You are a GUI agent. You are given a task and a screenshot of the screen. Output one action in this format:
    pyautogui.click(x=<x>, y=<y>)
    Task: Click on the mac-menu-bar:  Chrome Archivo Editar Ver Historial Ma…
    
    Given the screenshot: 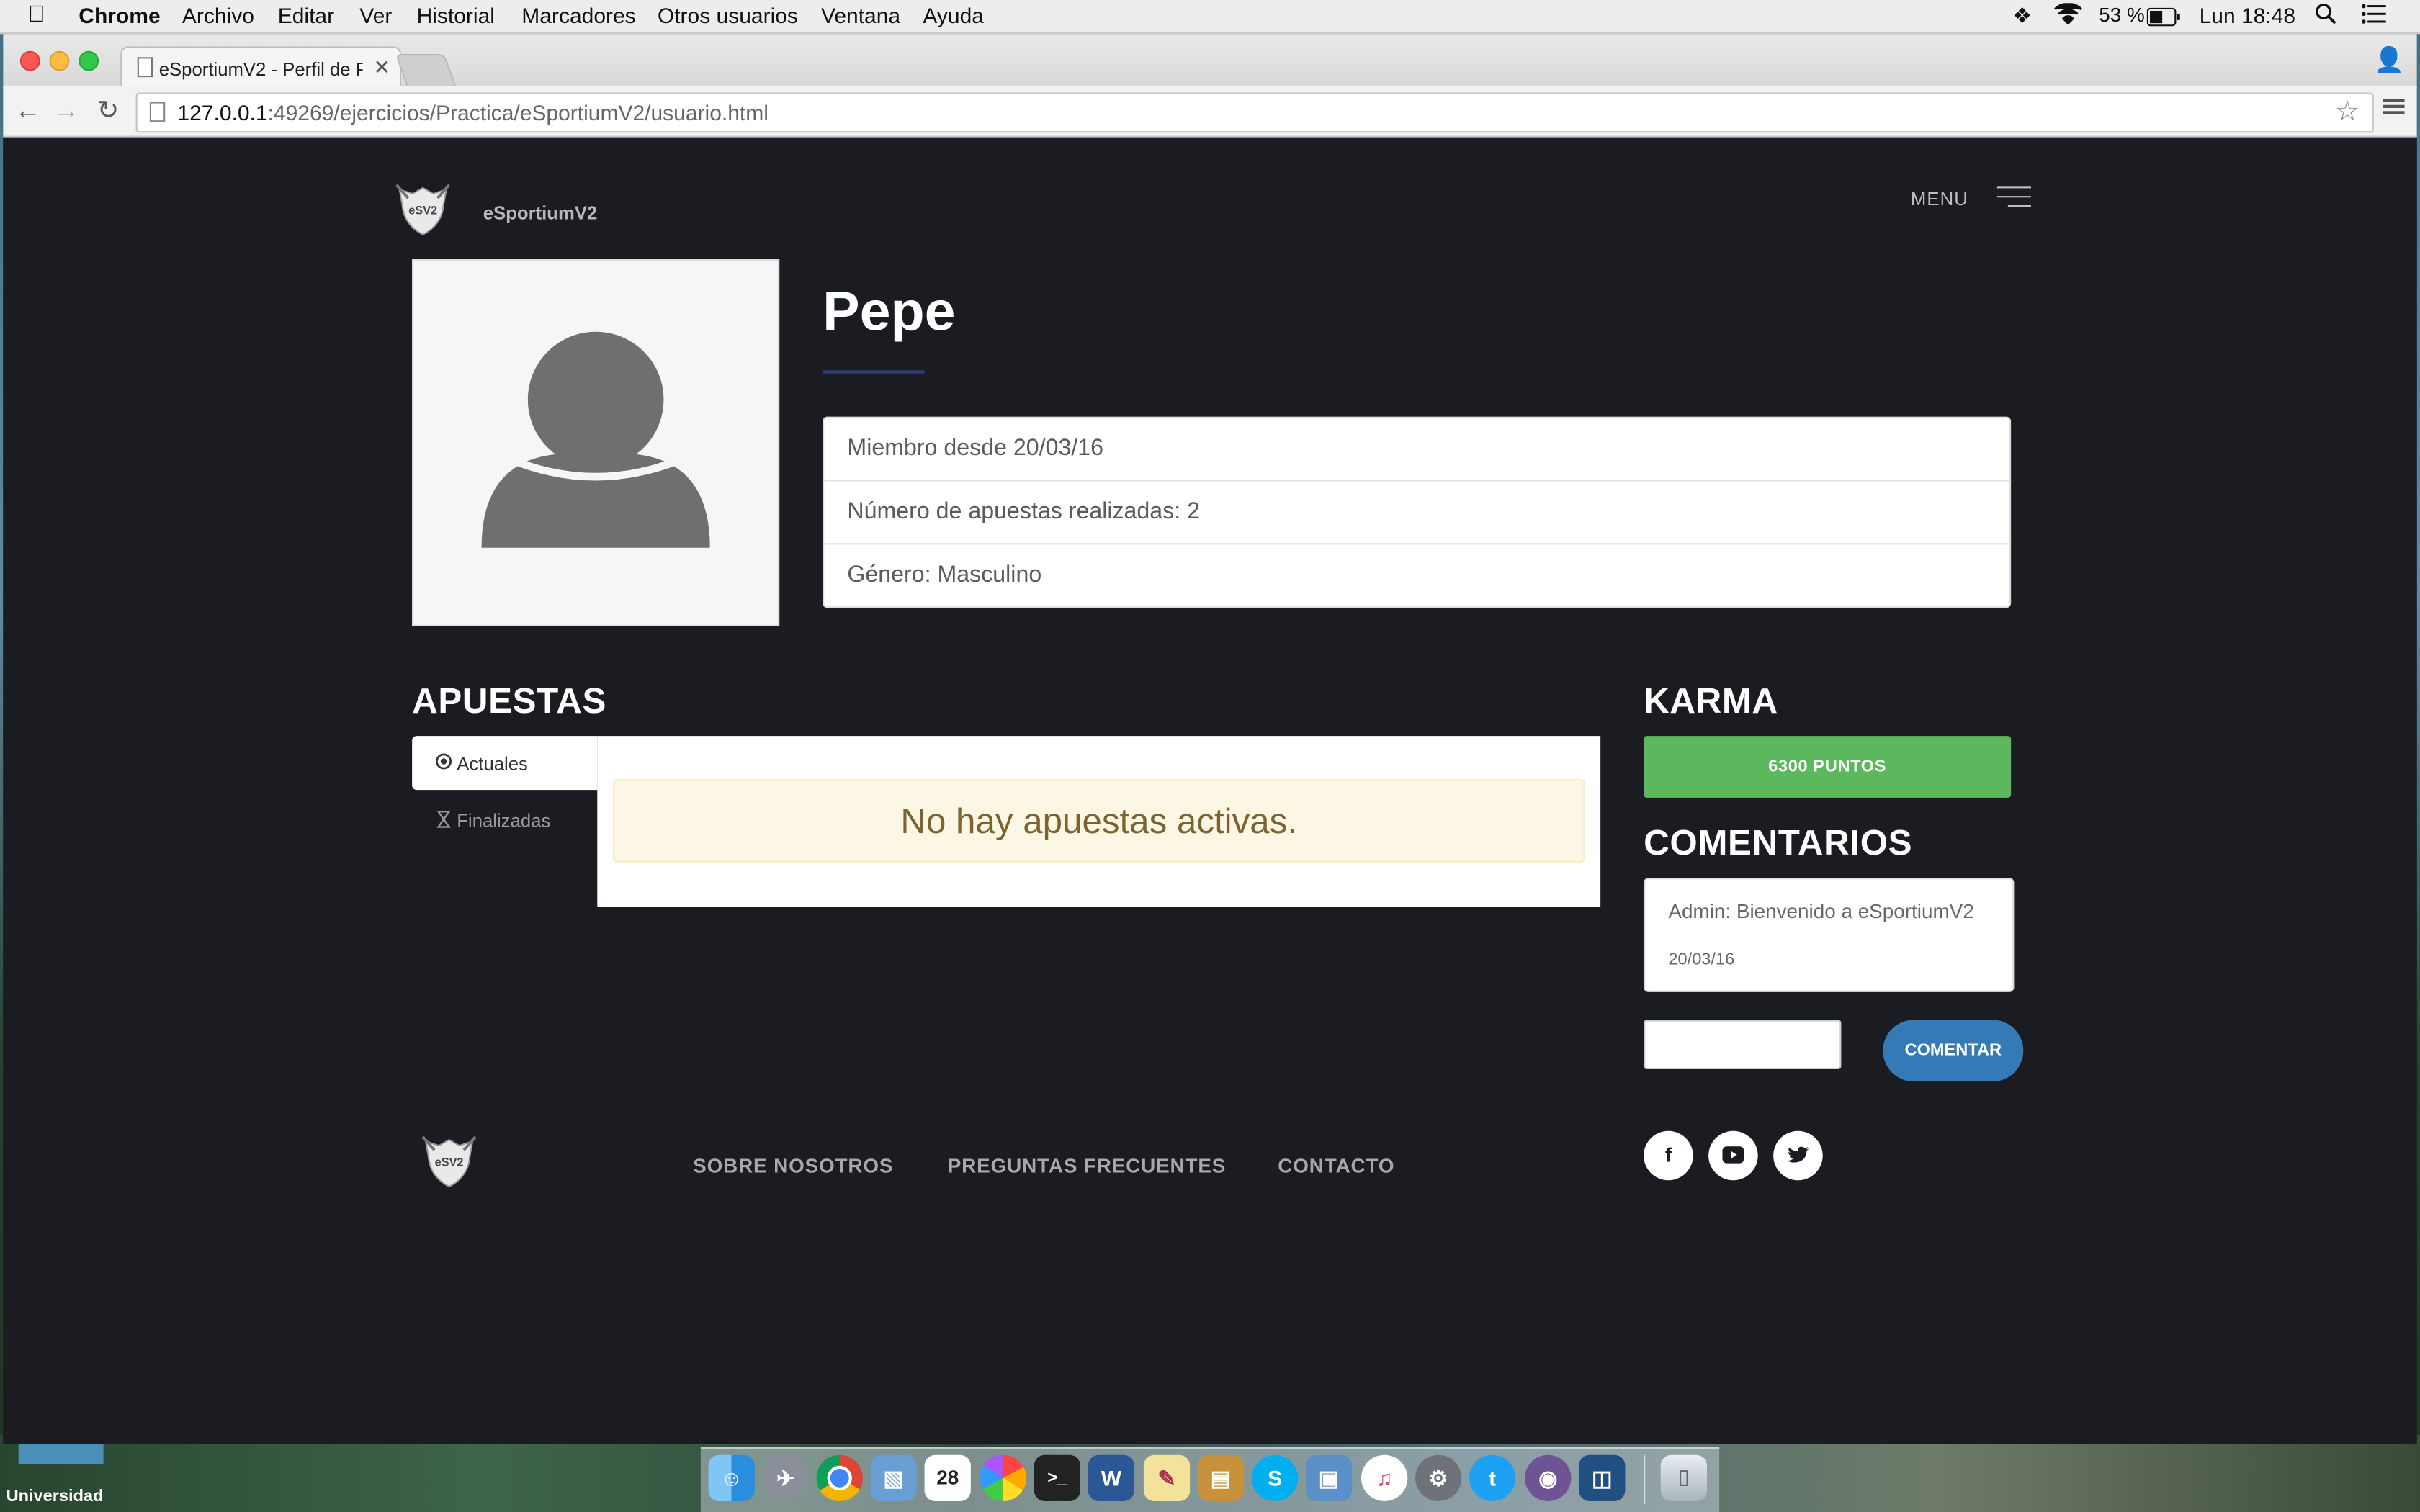 What is the action you would take?
    pyautogui.click(x=1210, y=17)
    